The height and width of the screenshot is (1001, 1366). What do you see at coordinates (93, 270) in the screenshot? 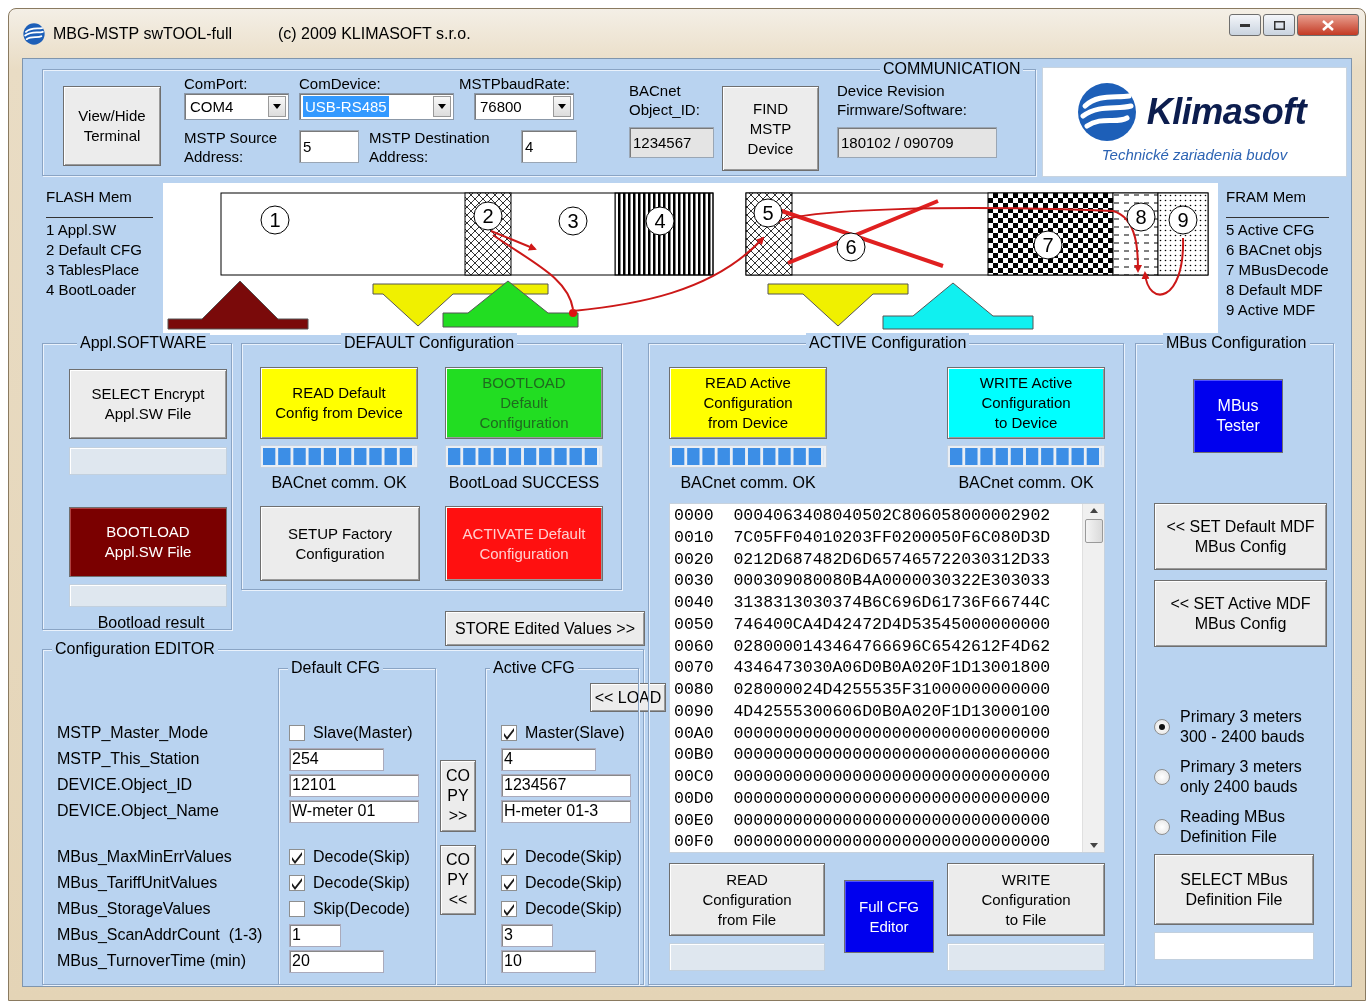
I see `legend-item: 3 TablesPlace` at bounding box center [93, 270].